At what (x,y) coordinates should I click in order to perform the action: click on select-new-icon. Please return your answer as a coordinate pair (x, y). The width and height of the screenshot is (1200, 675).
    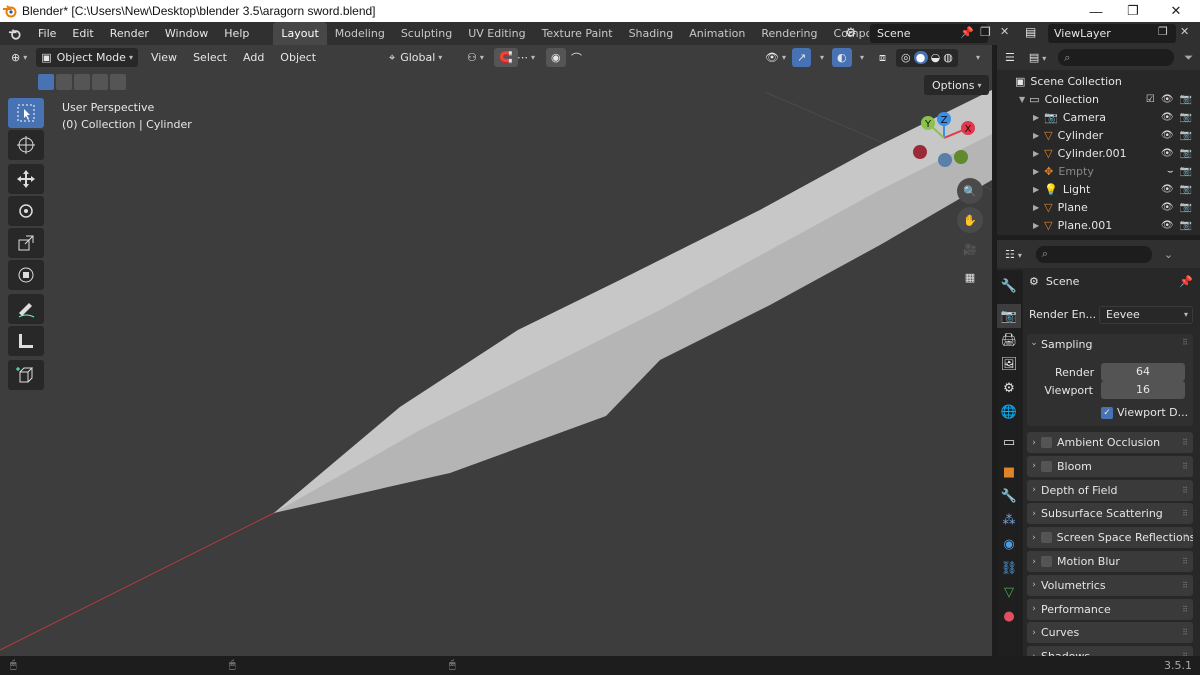
    Looking at the image, I should click on (46, 82).